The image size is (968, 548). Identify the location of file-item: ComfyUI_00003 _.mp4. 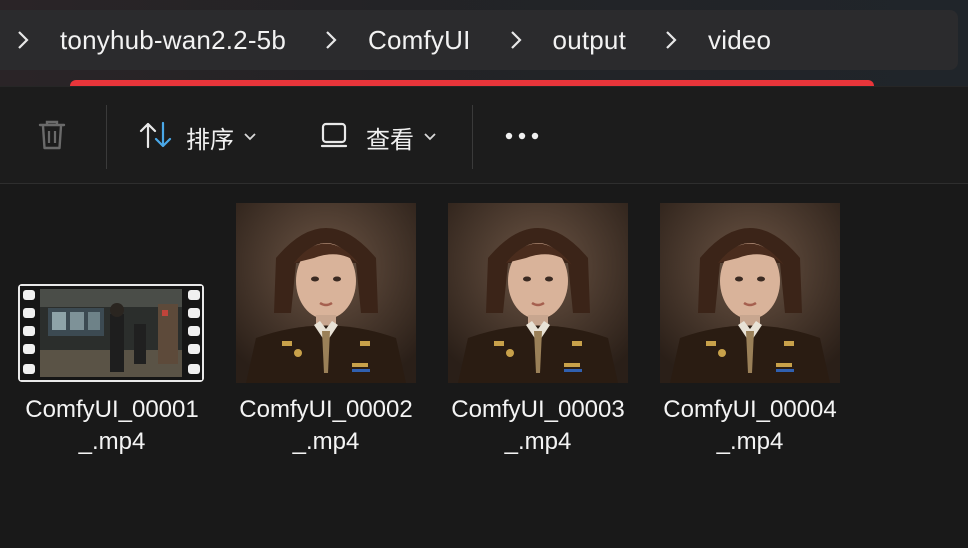
(538, 330).